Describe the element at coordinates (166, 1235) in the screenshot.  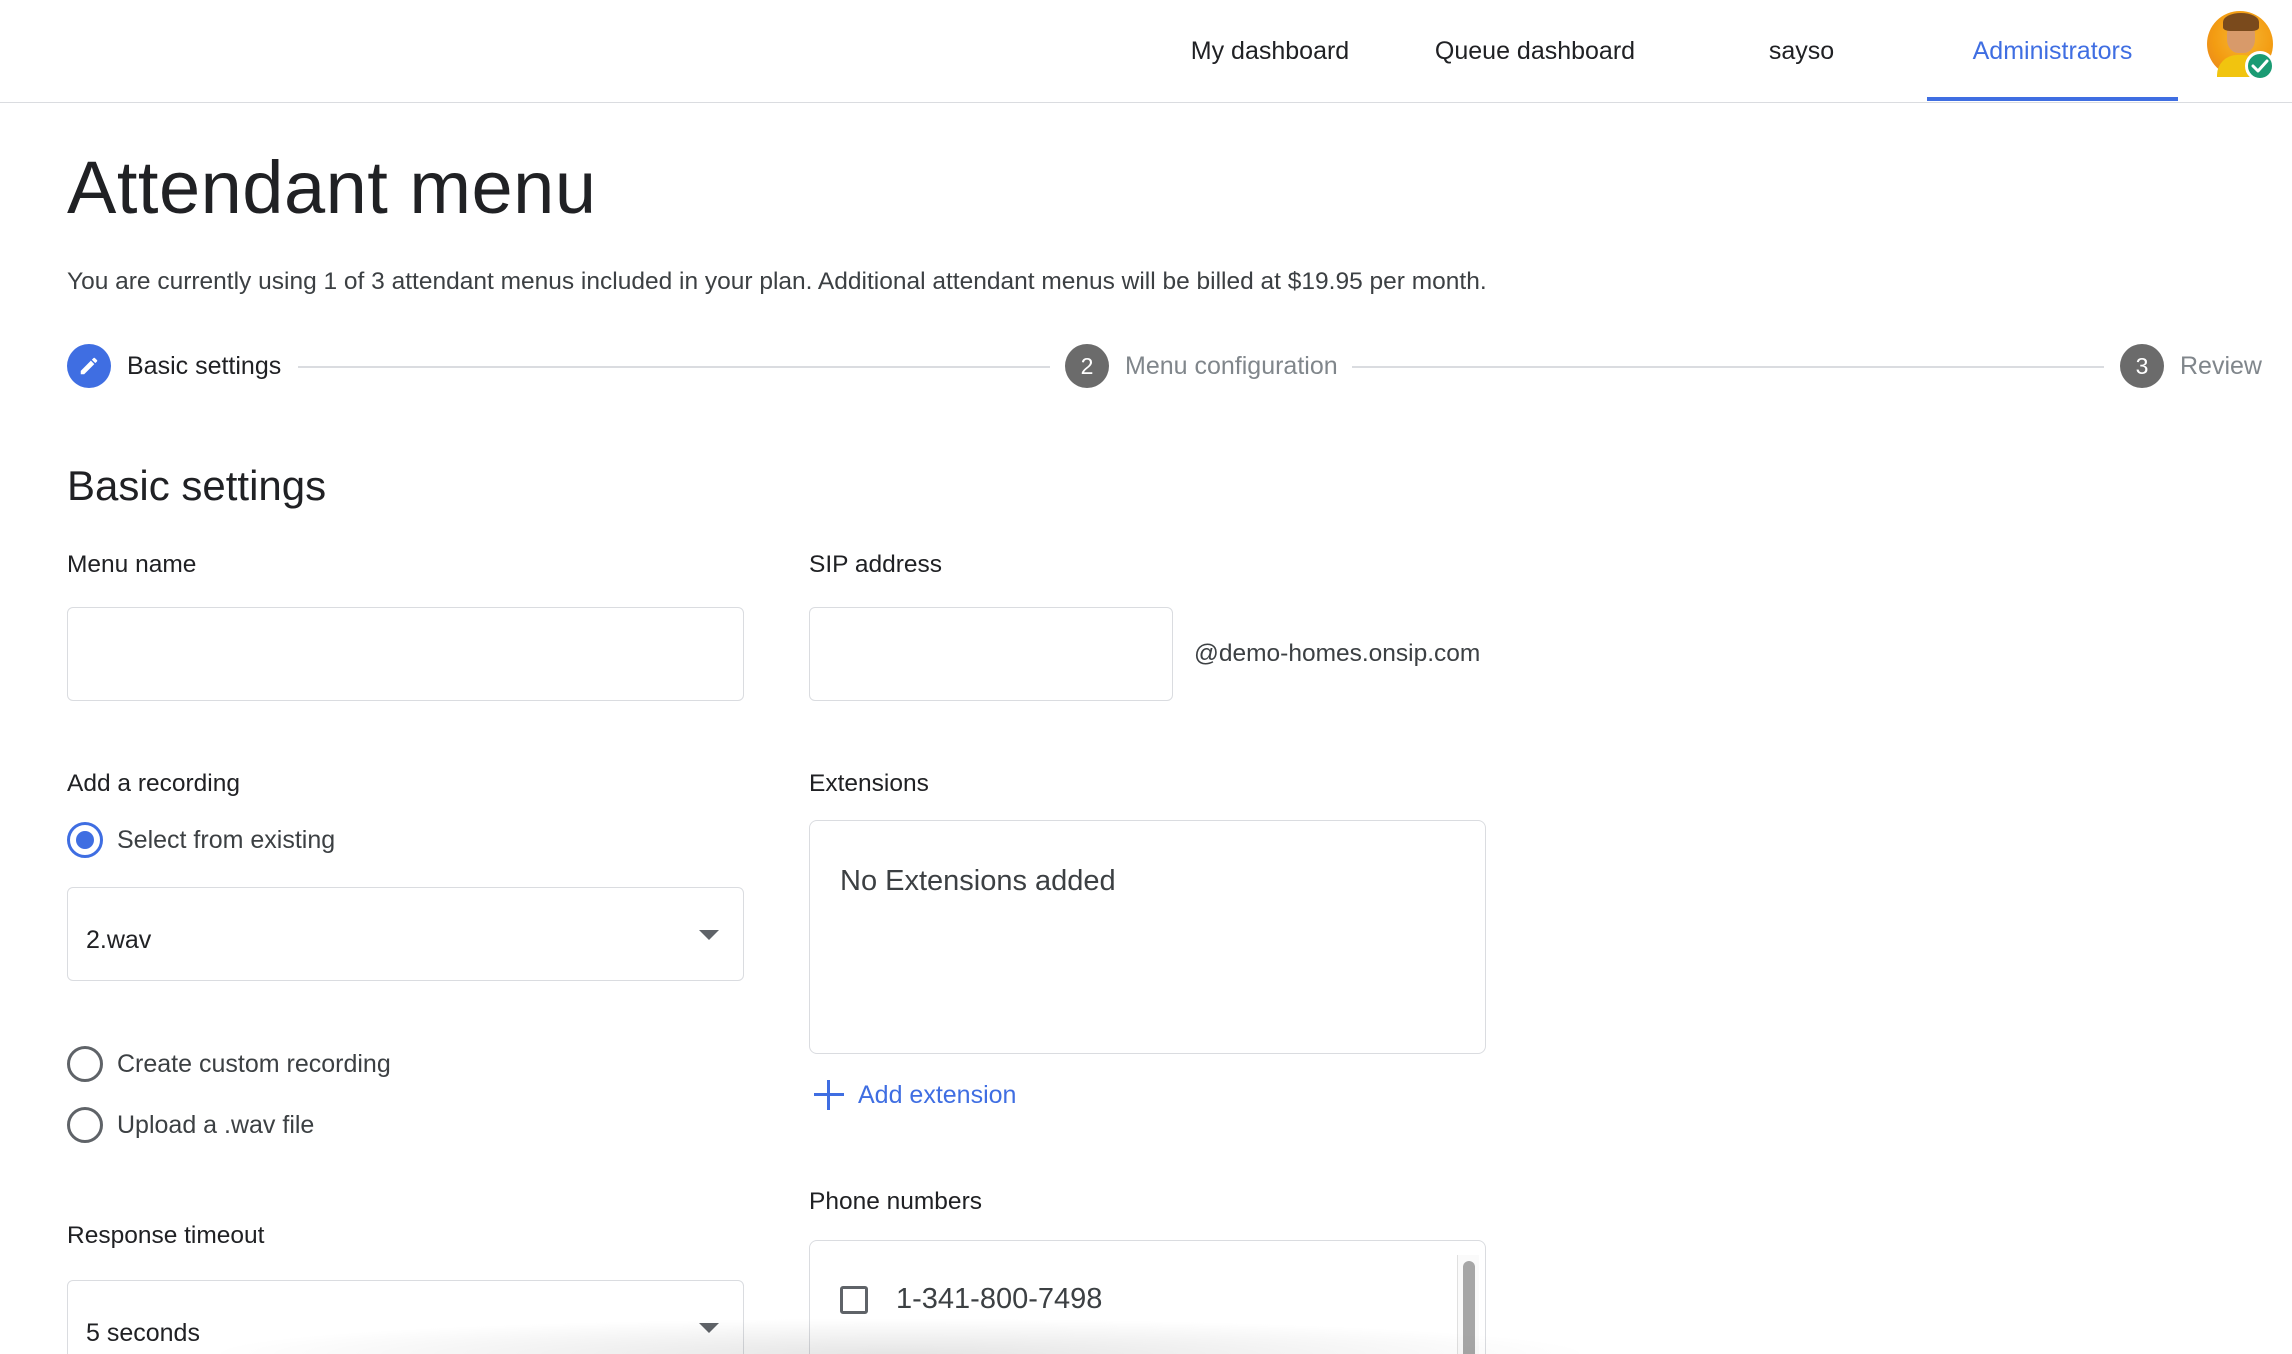
I see `response-timeout-label: Response timeout` at that location.